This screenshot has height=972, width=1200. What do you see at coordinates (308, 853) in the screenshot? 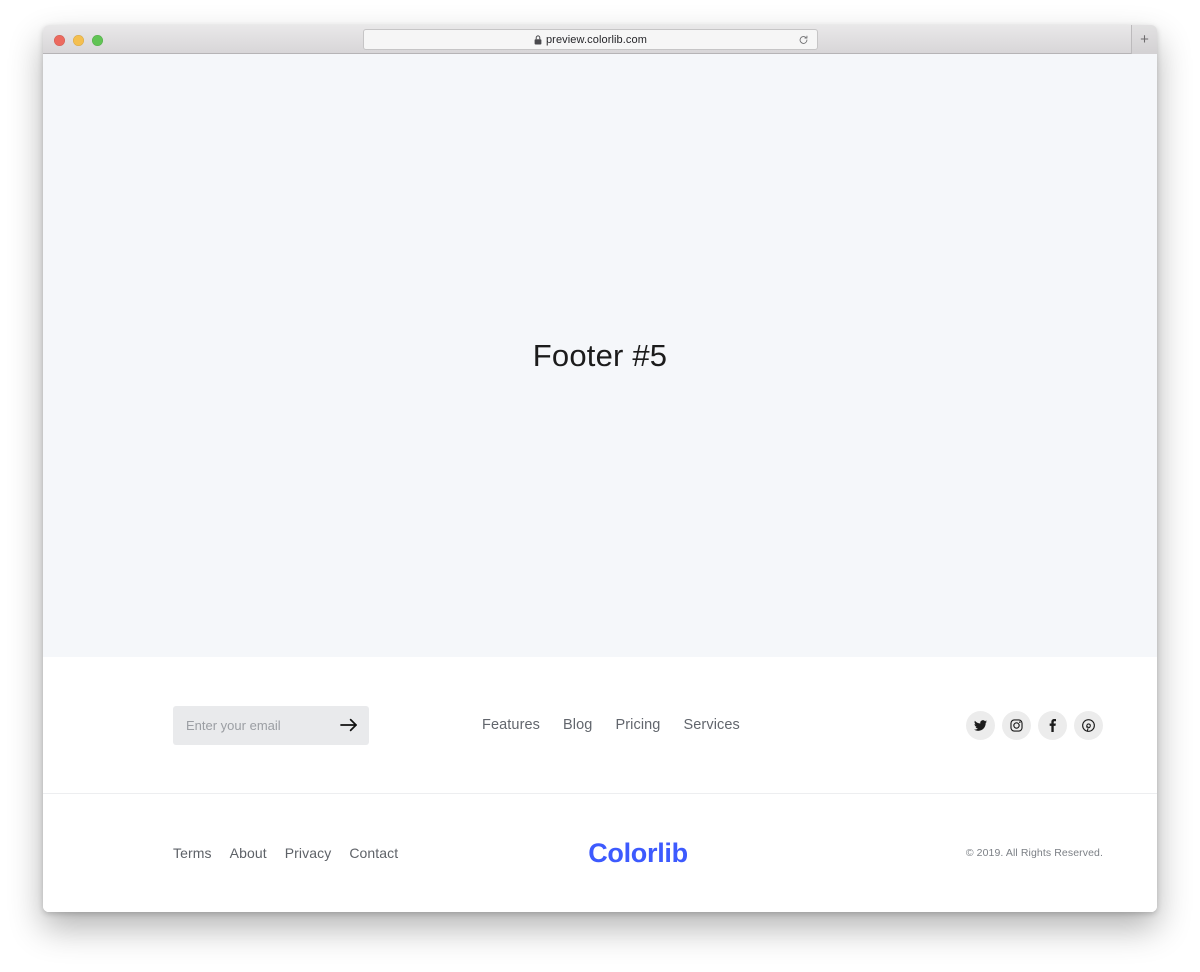
I see `footer-legal-link-privacy: Privacy` at bounding box center [308, 853].